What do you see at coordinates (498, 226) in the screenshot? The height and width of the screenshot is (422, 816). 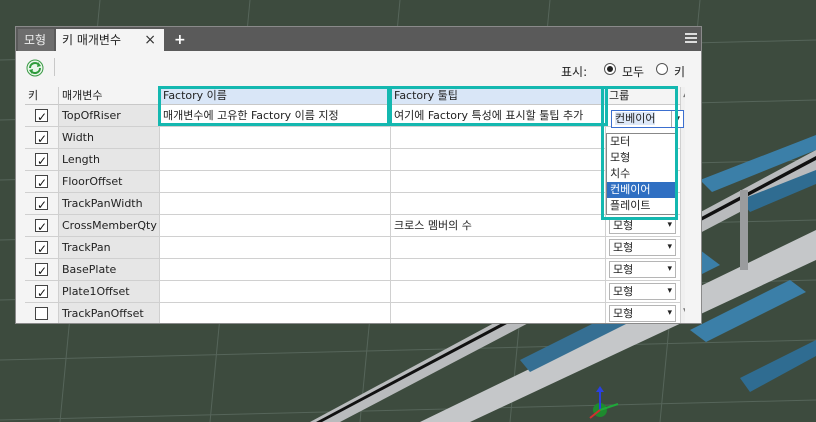 I see `factory-tooltip-cell: 크로스 멤버의 수` at bounding box center [498, 226].